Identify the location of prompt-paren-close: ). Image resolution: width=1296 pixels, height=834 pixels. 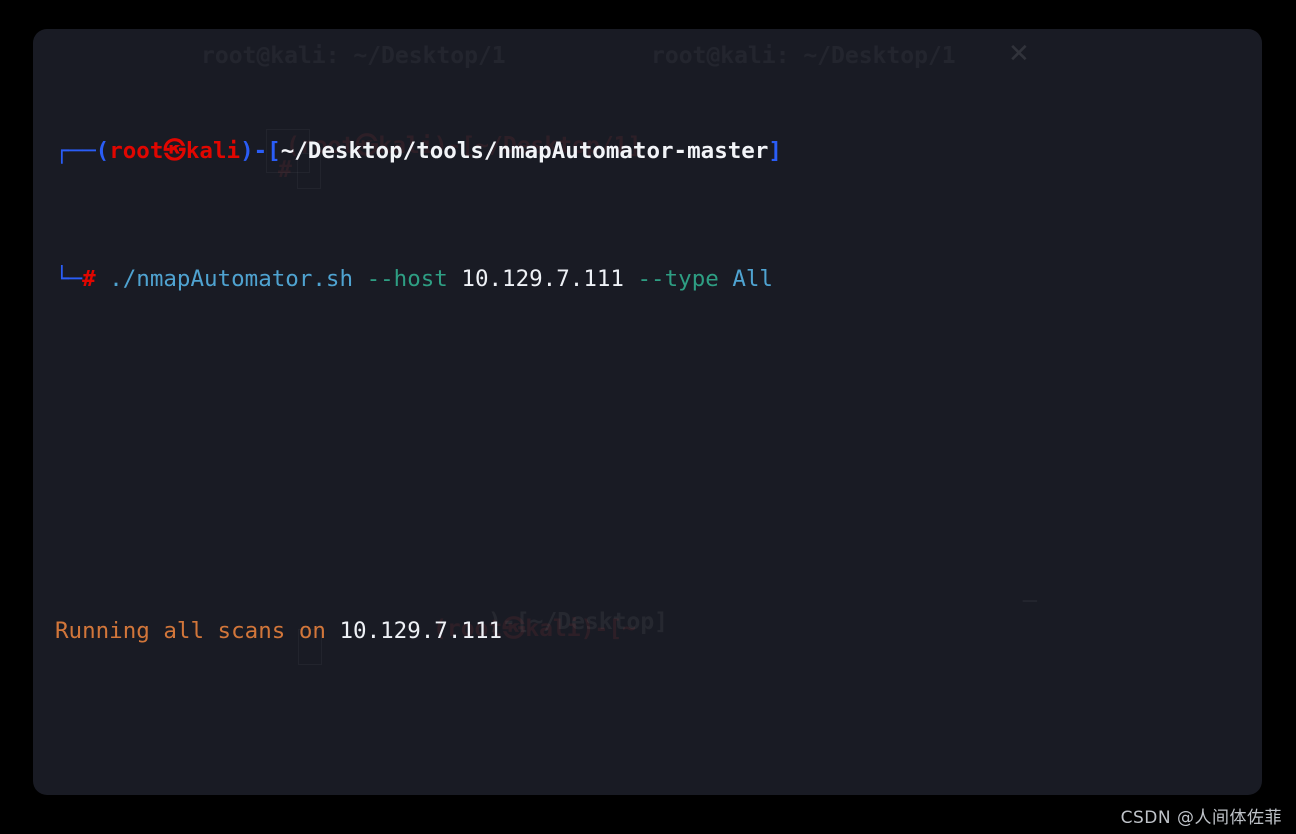
(247, 151).